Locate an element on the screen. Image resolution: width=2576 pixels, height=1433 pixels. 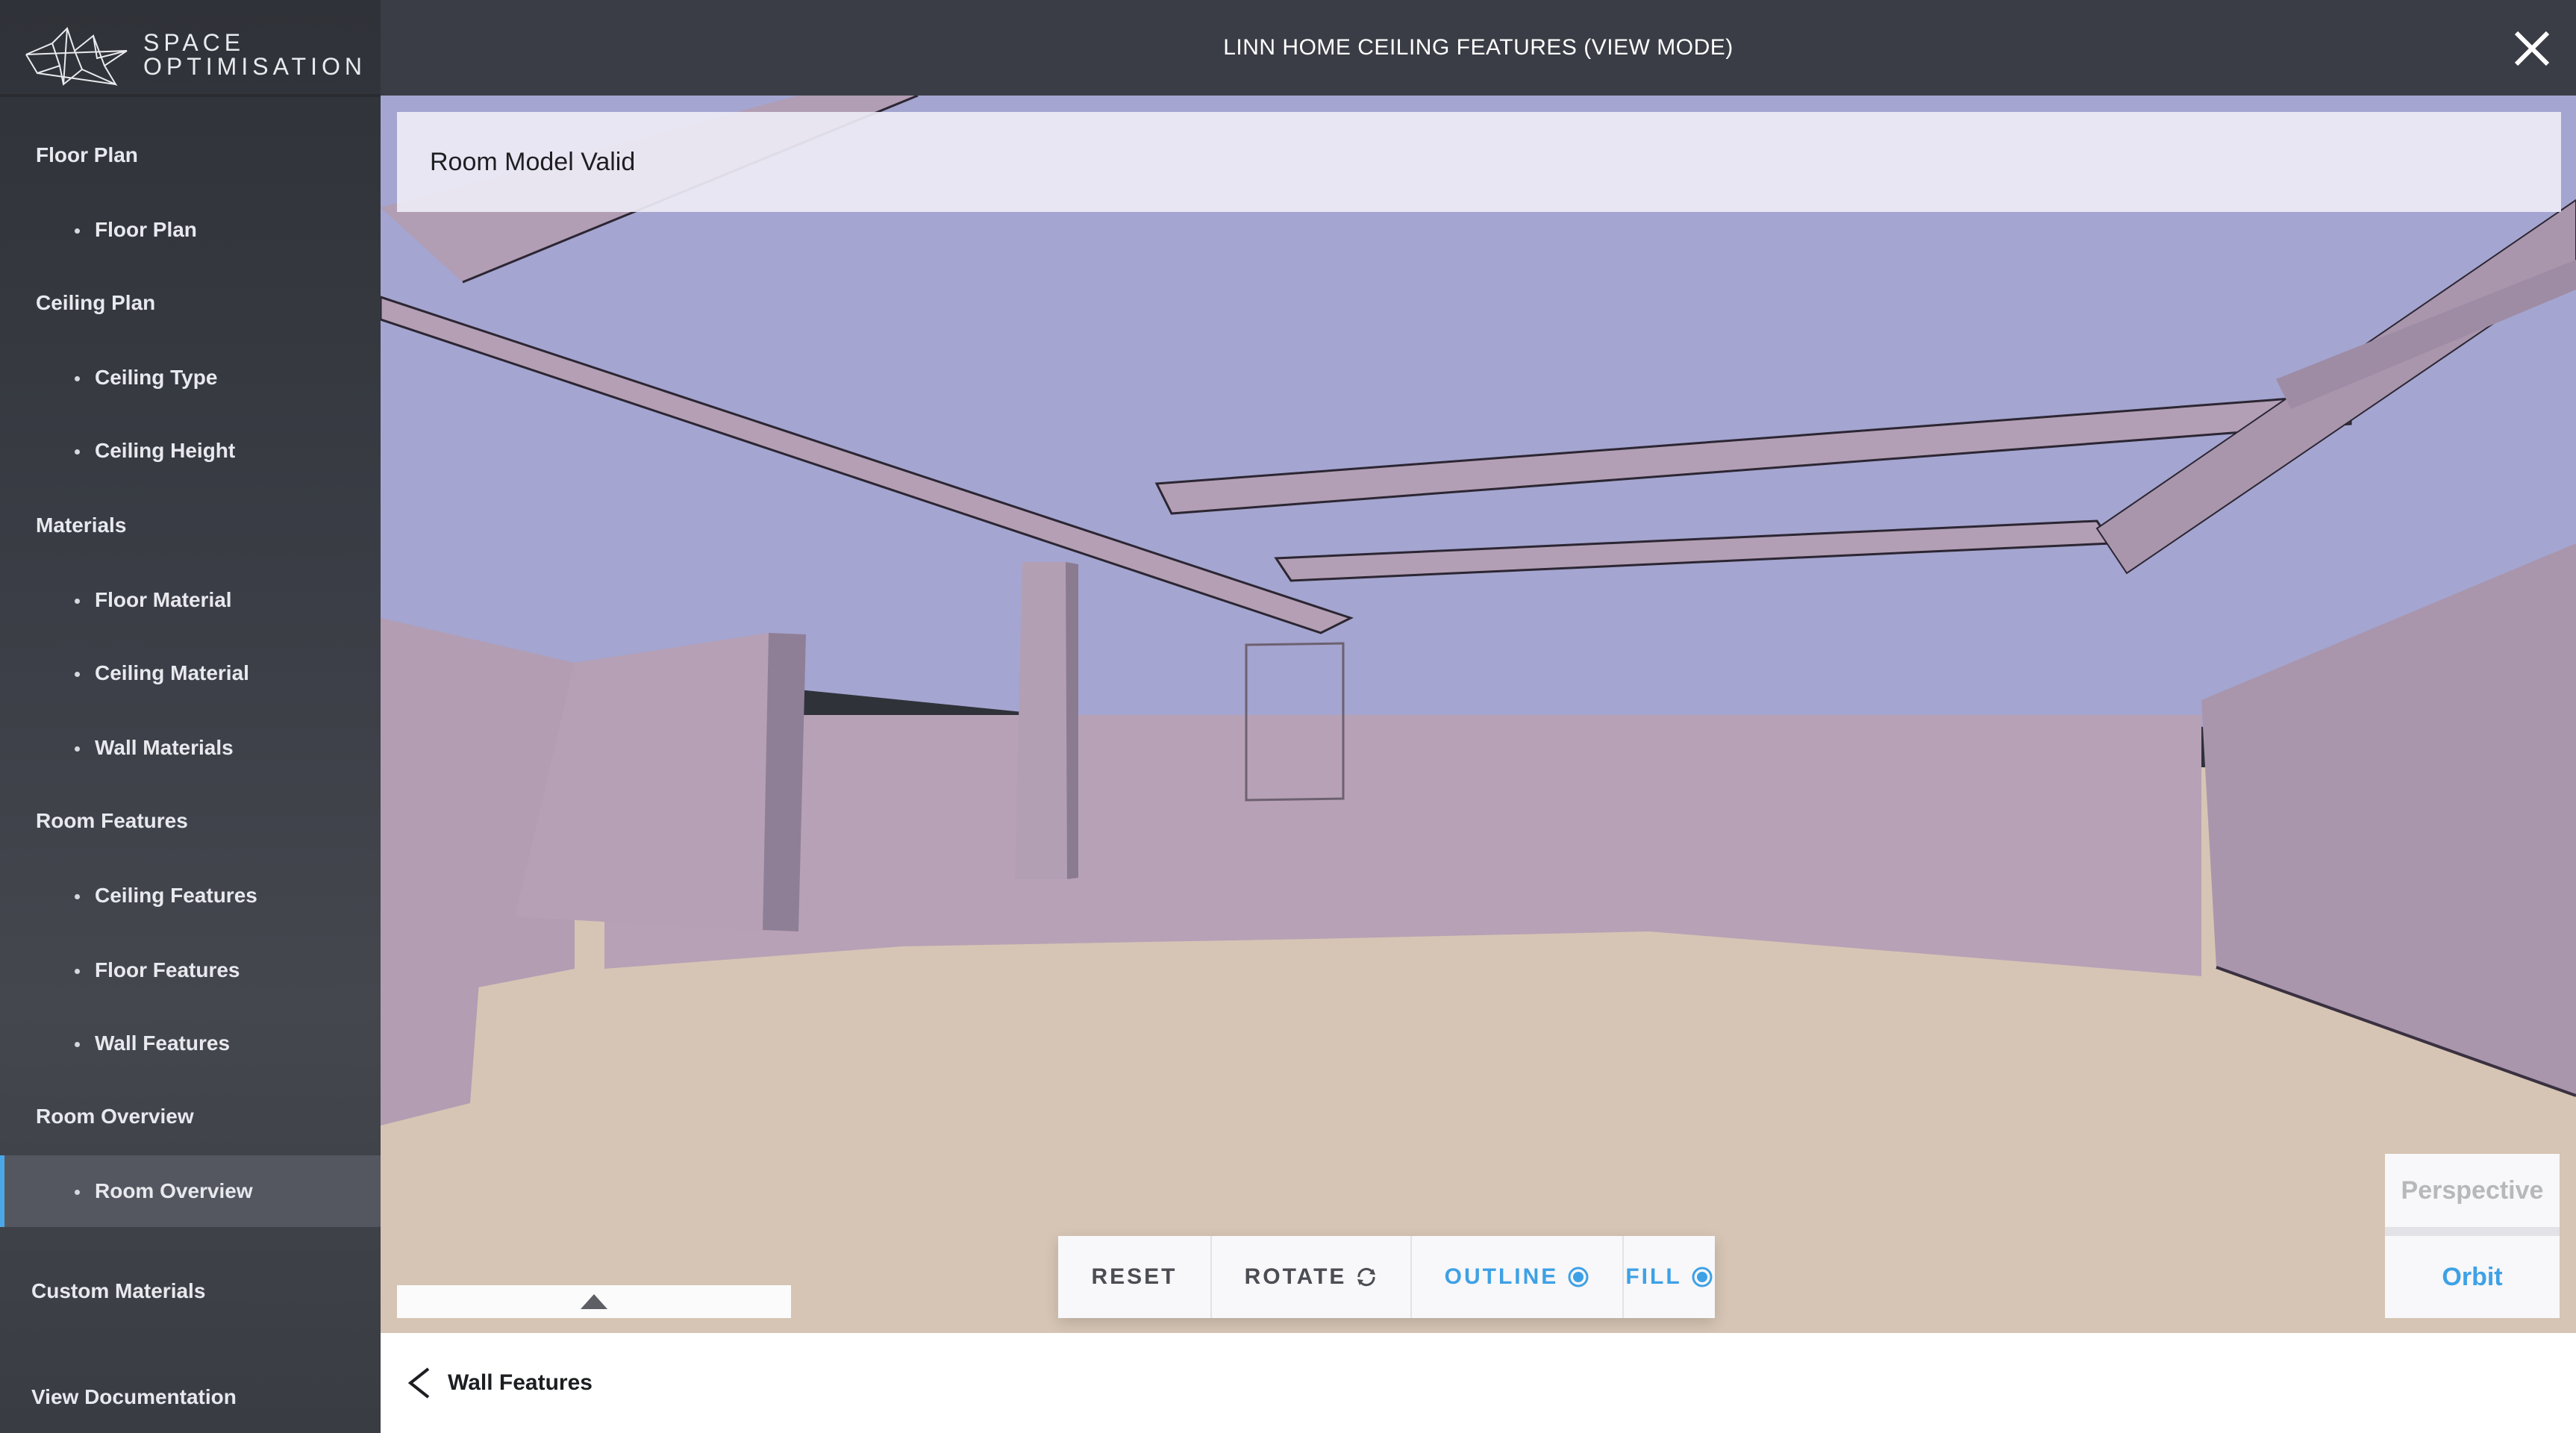
nav-section-floor-plan: Floor Plan is located at coordinates (87, 155).